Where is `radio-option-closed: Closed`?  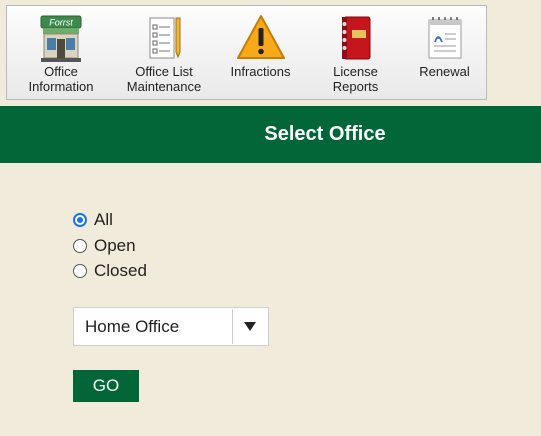
radio-option-closed: Closed is located at coordinates (110, 271).